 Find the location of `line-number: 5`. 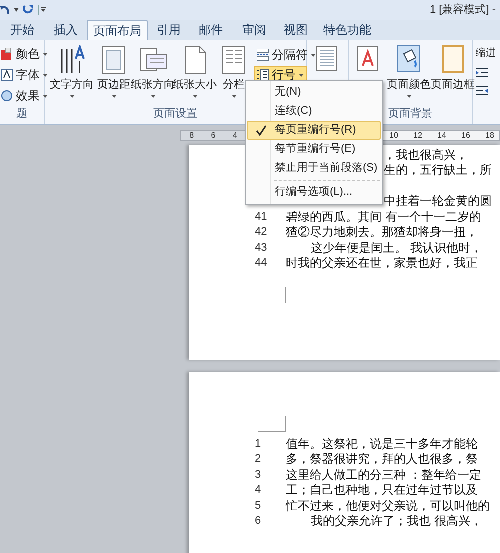

line-number: 5 is located at coordinates (258, 505).